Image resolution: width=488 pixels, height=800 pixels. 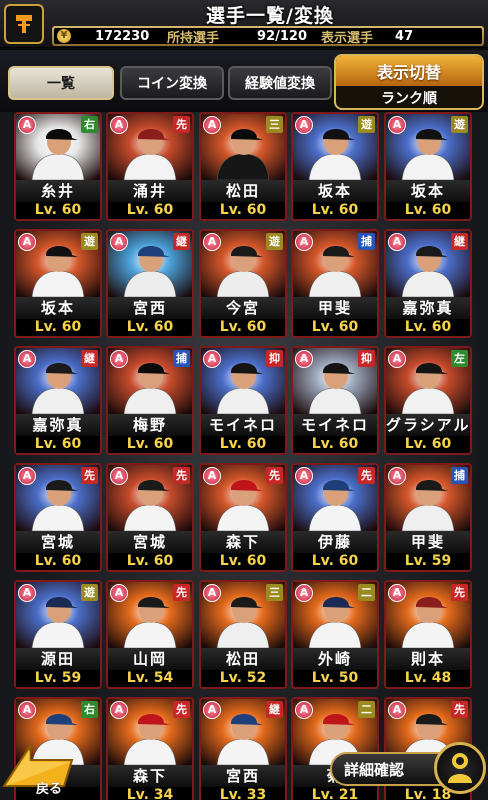 What do you see at coordinates (243, 166) in the screenshot?
I see `player-card: A 三松田 Lv. 60` at bounding box center [243, 166].